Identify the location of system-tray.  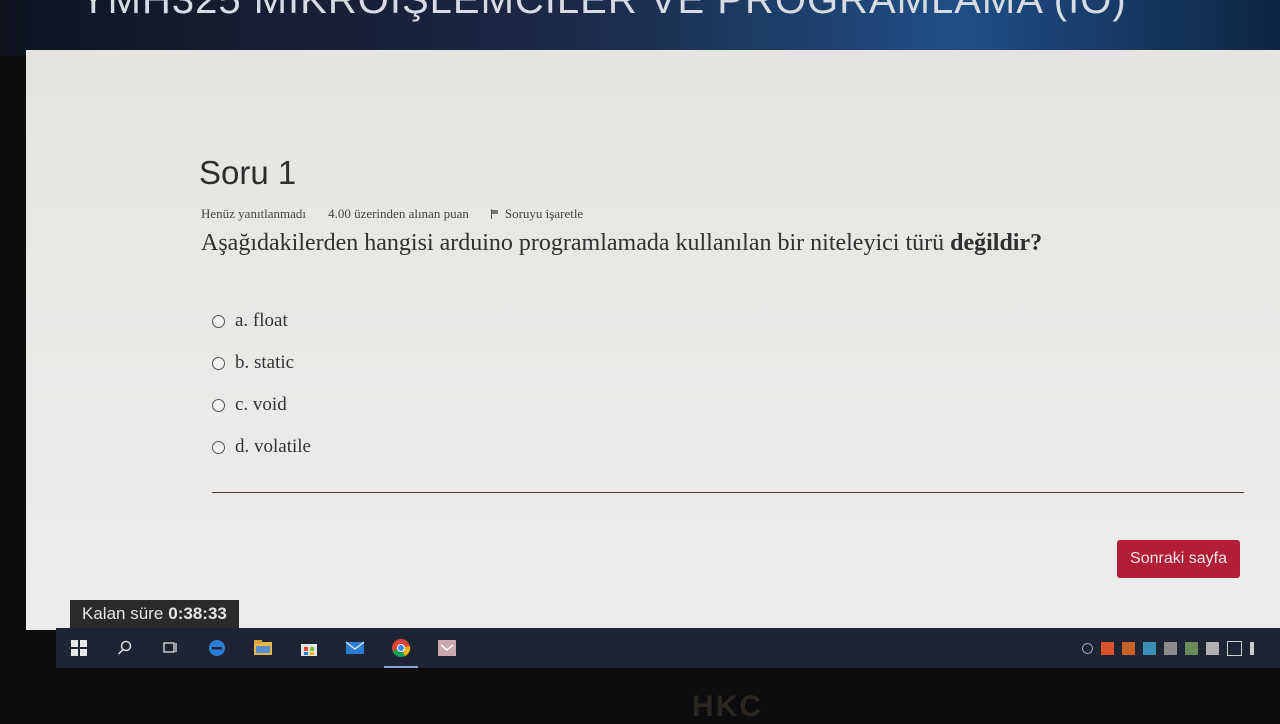
(1171, 648).